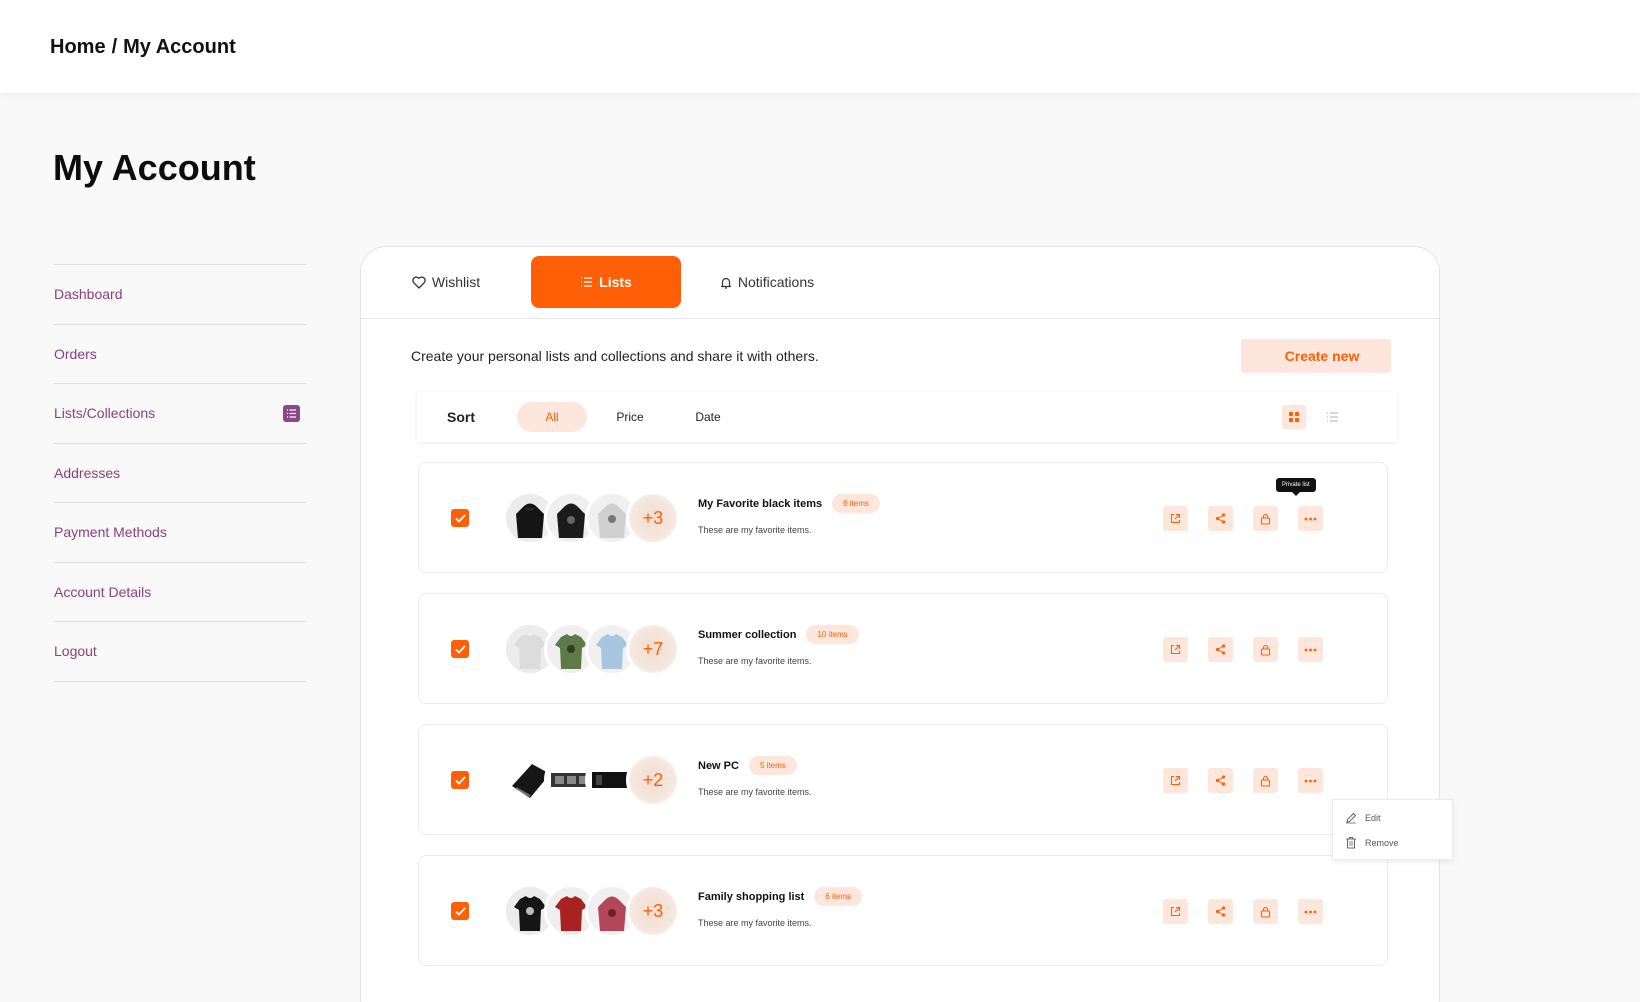 The width and height of the screenshot is (1640, 1002). I want to click on sidebar-item-logout: Logout, so click(180, 652).